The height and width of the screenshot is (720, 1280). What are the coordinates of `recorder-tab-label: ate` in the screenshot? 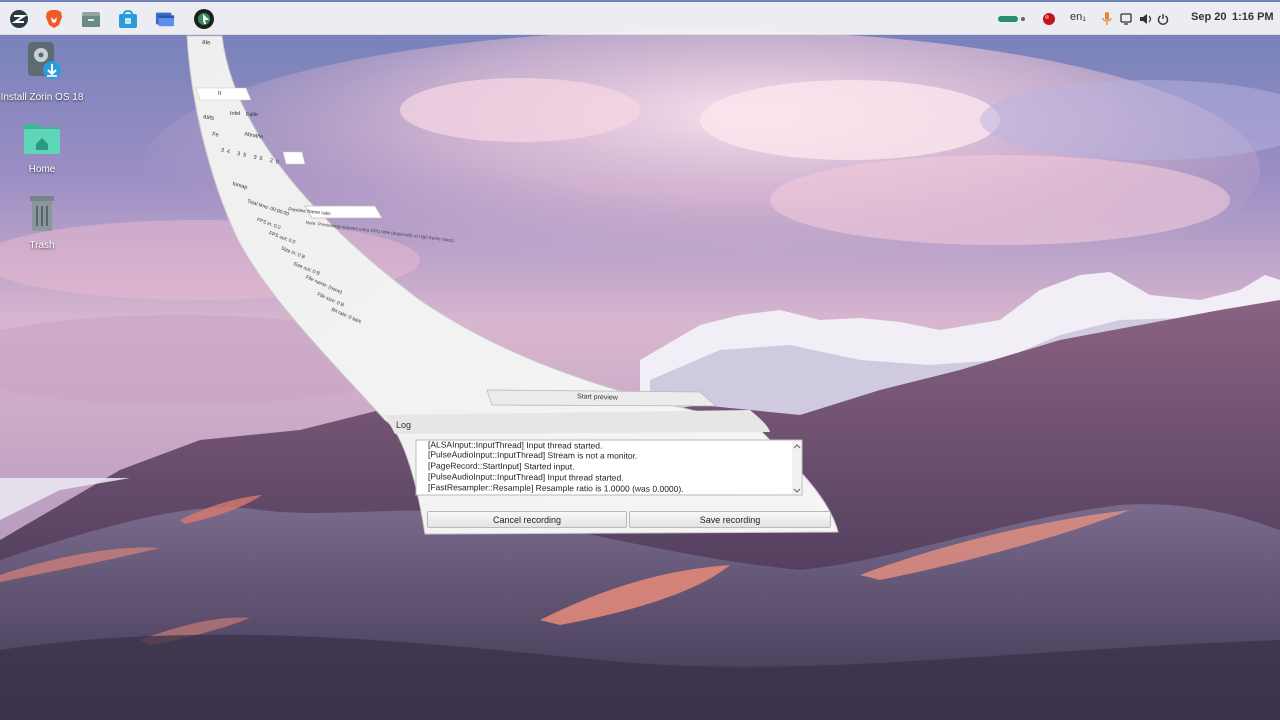 It's located at (206, 43).